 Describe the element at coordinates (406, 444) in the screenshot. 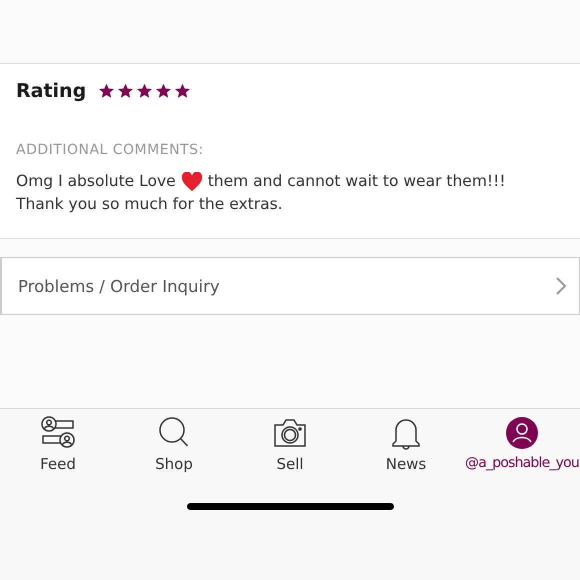

I see `tab: News` at that location.